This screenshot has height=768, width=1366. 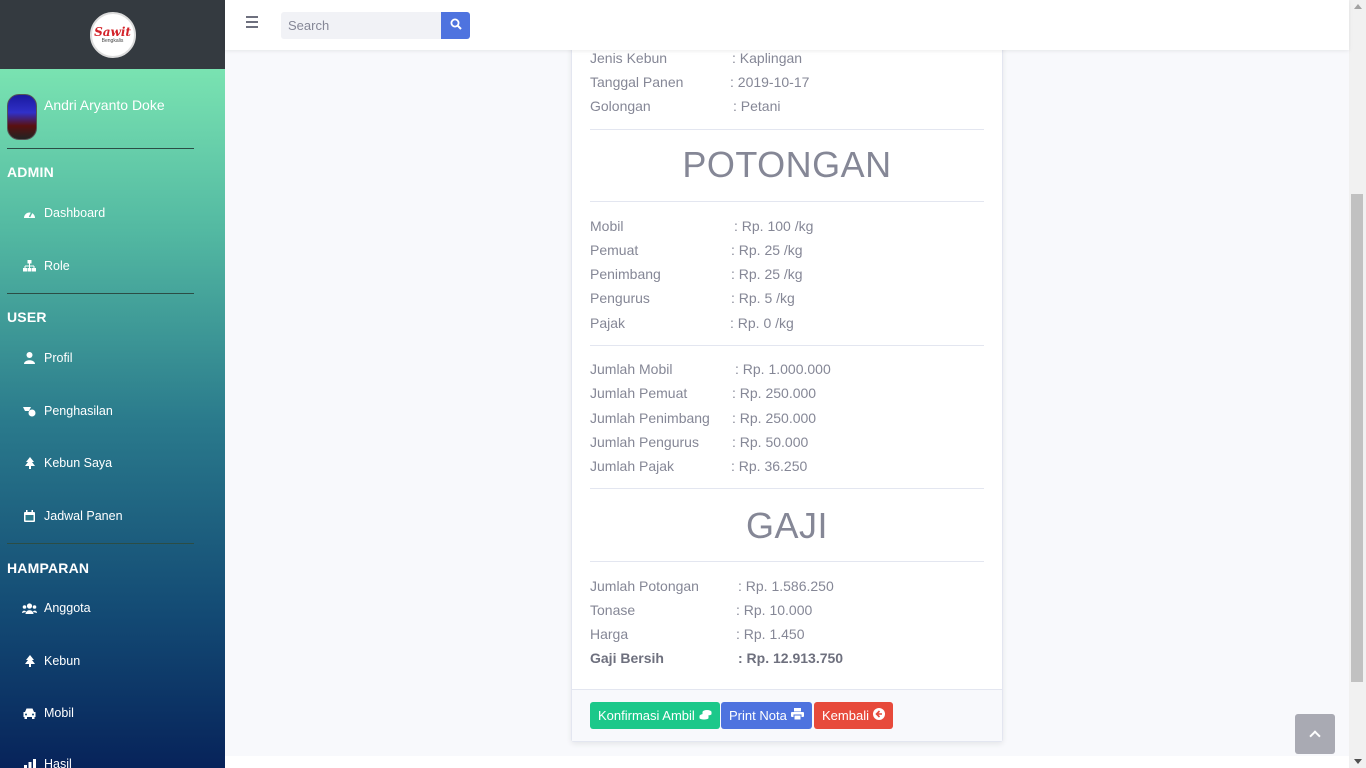 What do you see at coordinates (78, 463) in the screenshot?
I see `sidebar-item-label: Kebun Saya` at bounding box center [78, 463].